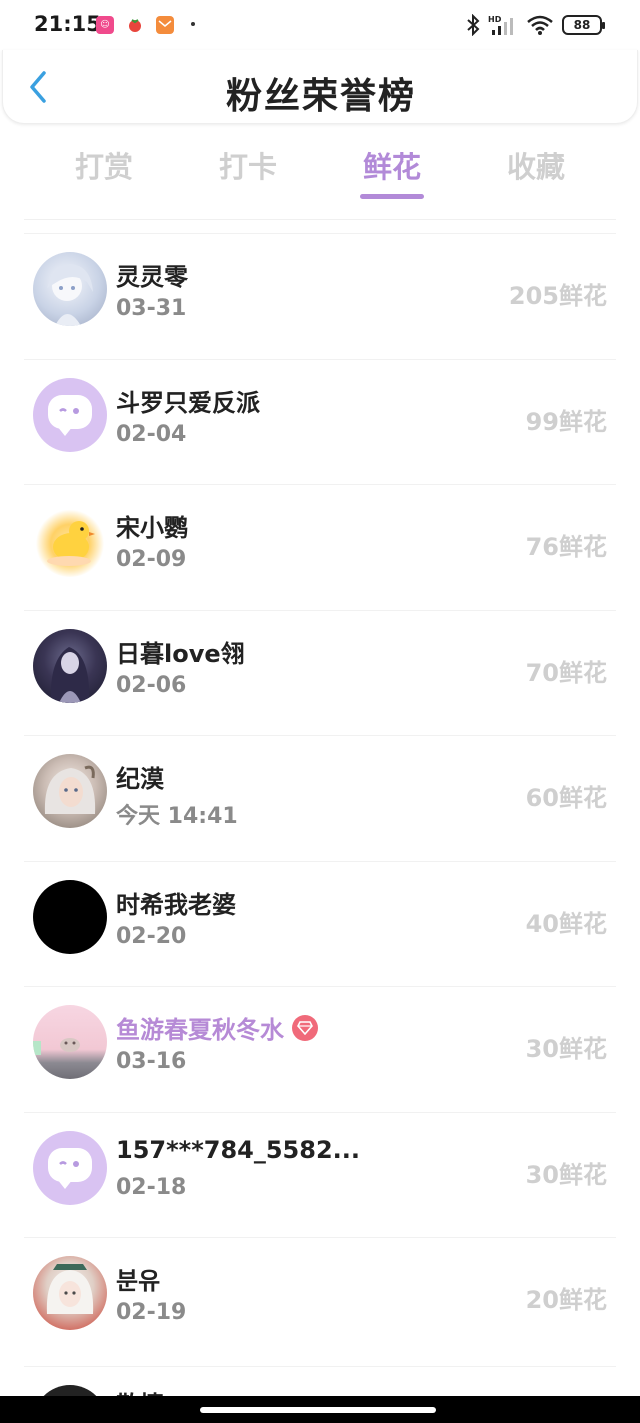 The height and width of the screenshot is (1423, 640). What do you see at coordinates (566, 923) in the screenshot?
I see `flower-count: 40鲜花` at bounding box center [566, 923].